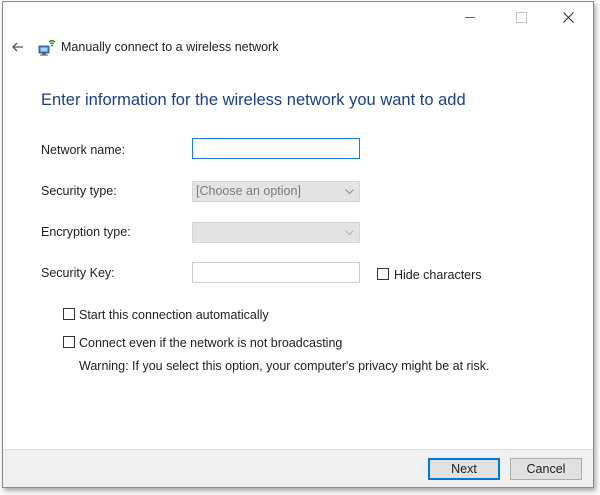 Image resolution: width=600 pixels, height=495 pixels. Describe the element at coordinates (69, 314) in the screenshot. I see `start-automatically-checkbox` at that location.